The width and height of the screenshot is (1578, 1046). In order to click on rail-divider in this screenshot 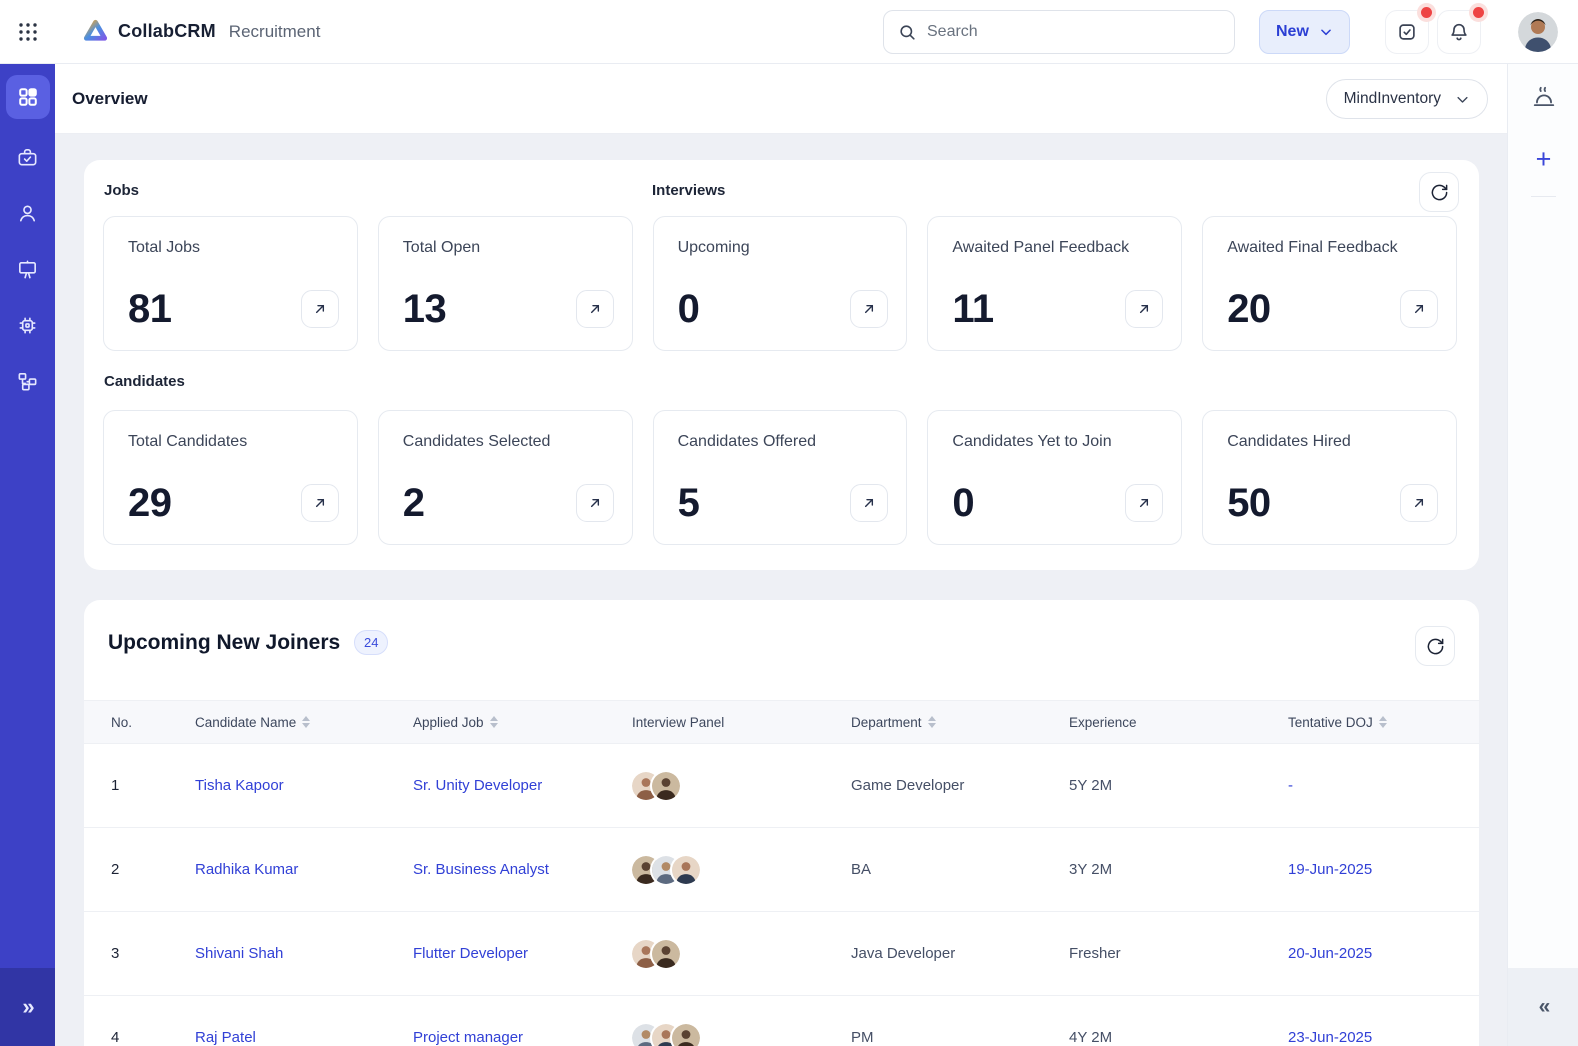, I will do `click(1543, 196)`.